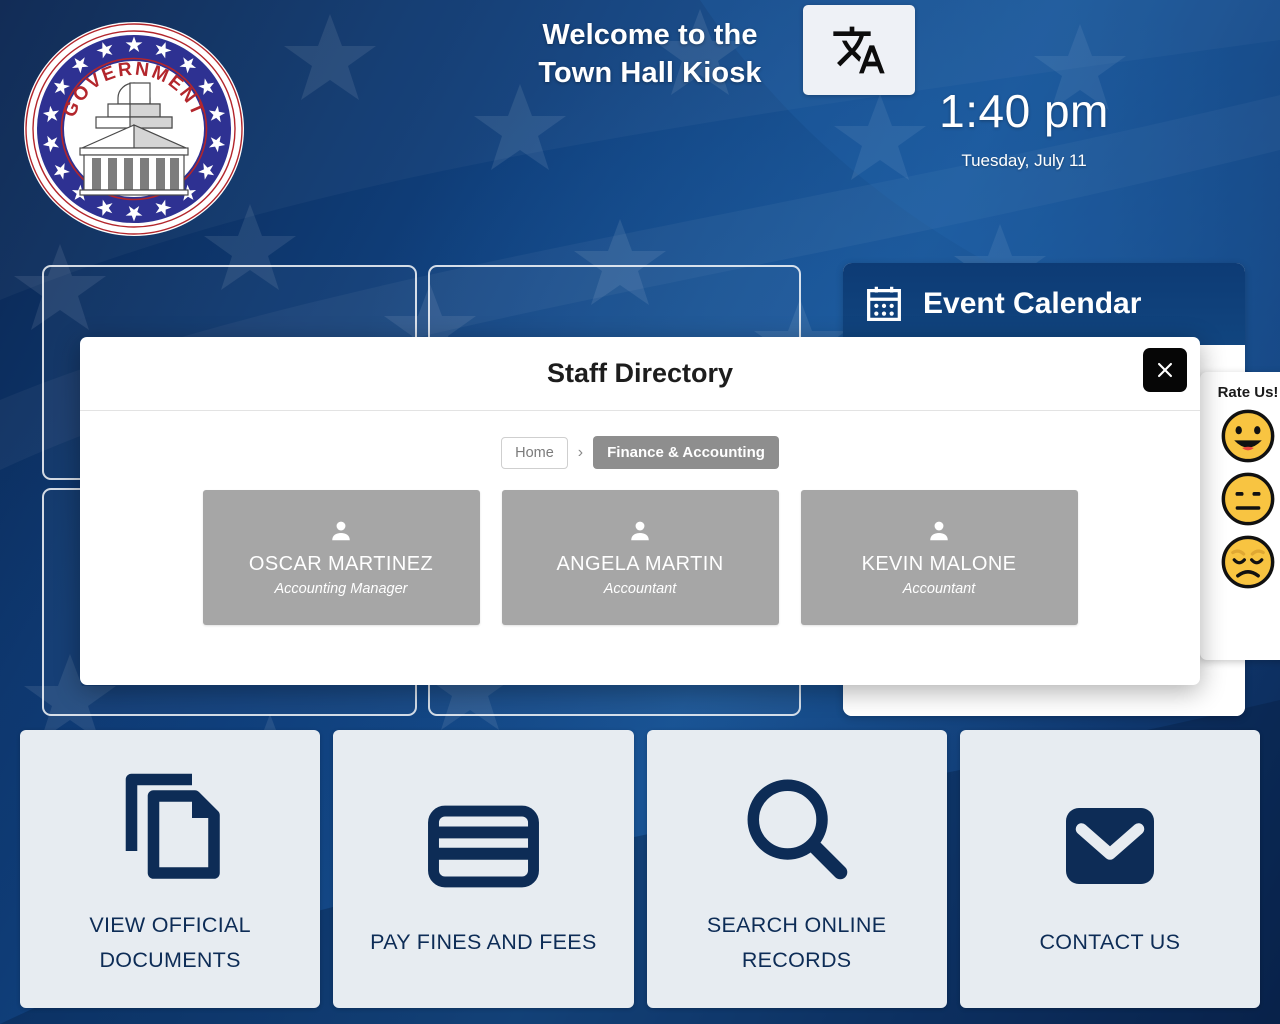  Describe the element at coordinates (1024, 160) in the screenshot. I see `clock-date: Tuesday, July 11` at that location.